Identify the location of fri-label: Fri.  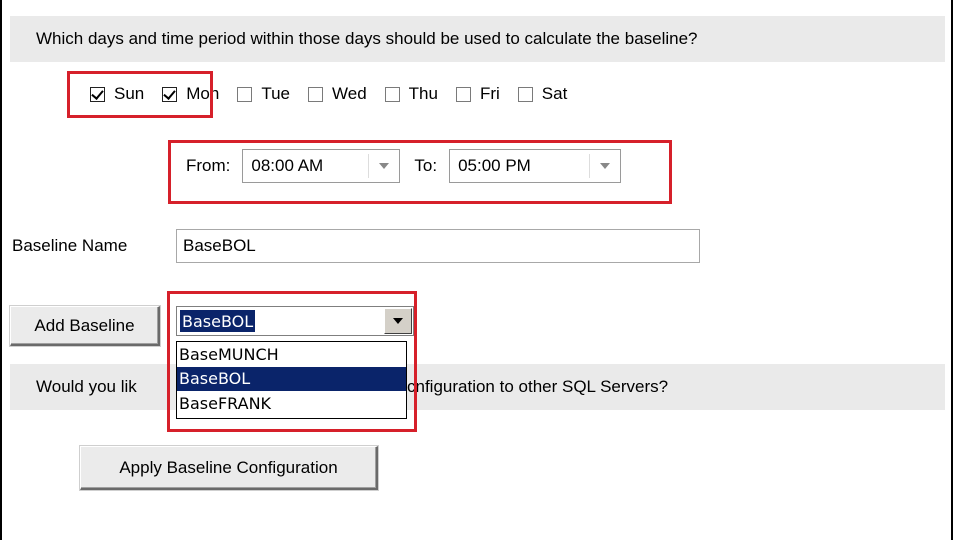
(489, 93).